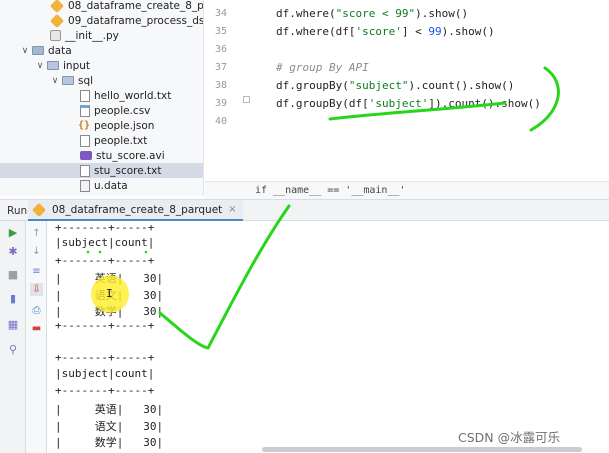 The width and height of the screenshot is (609, 453). I want to click on pin-tab-icon: ⚲, so click(13, 350).